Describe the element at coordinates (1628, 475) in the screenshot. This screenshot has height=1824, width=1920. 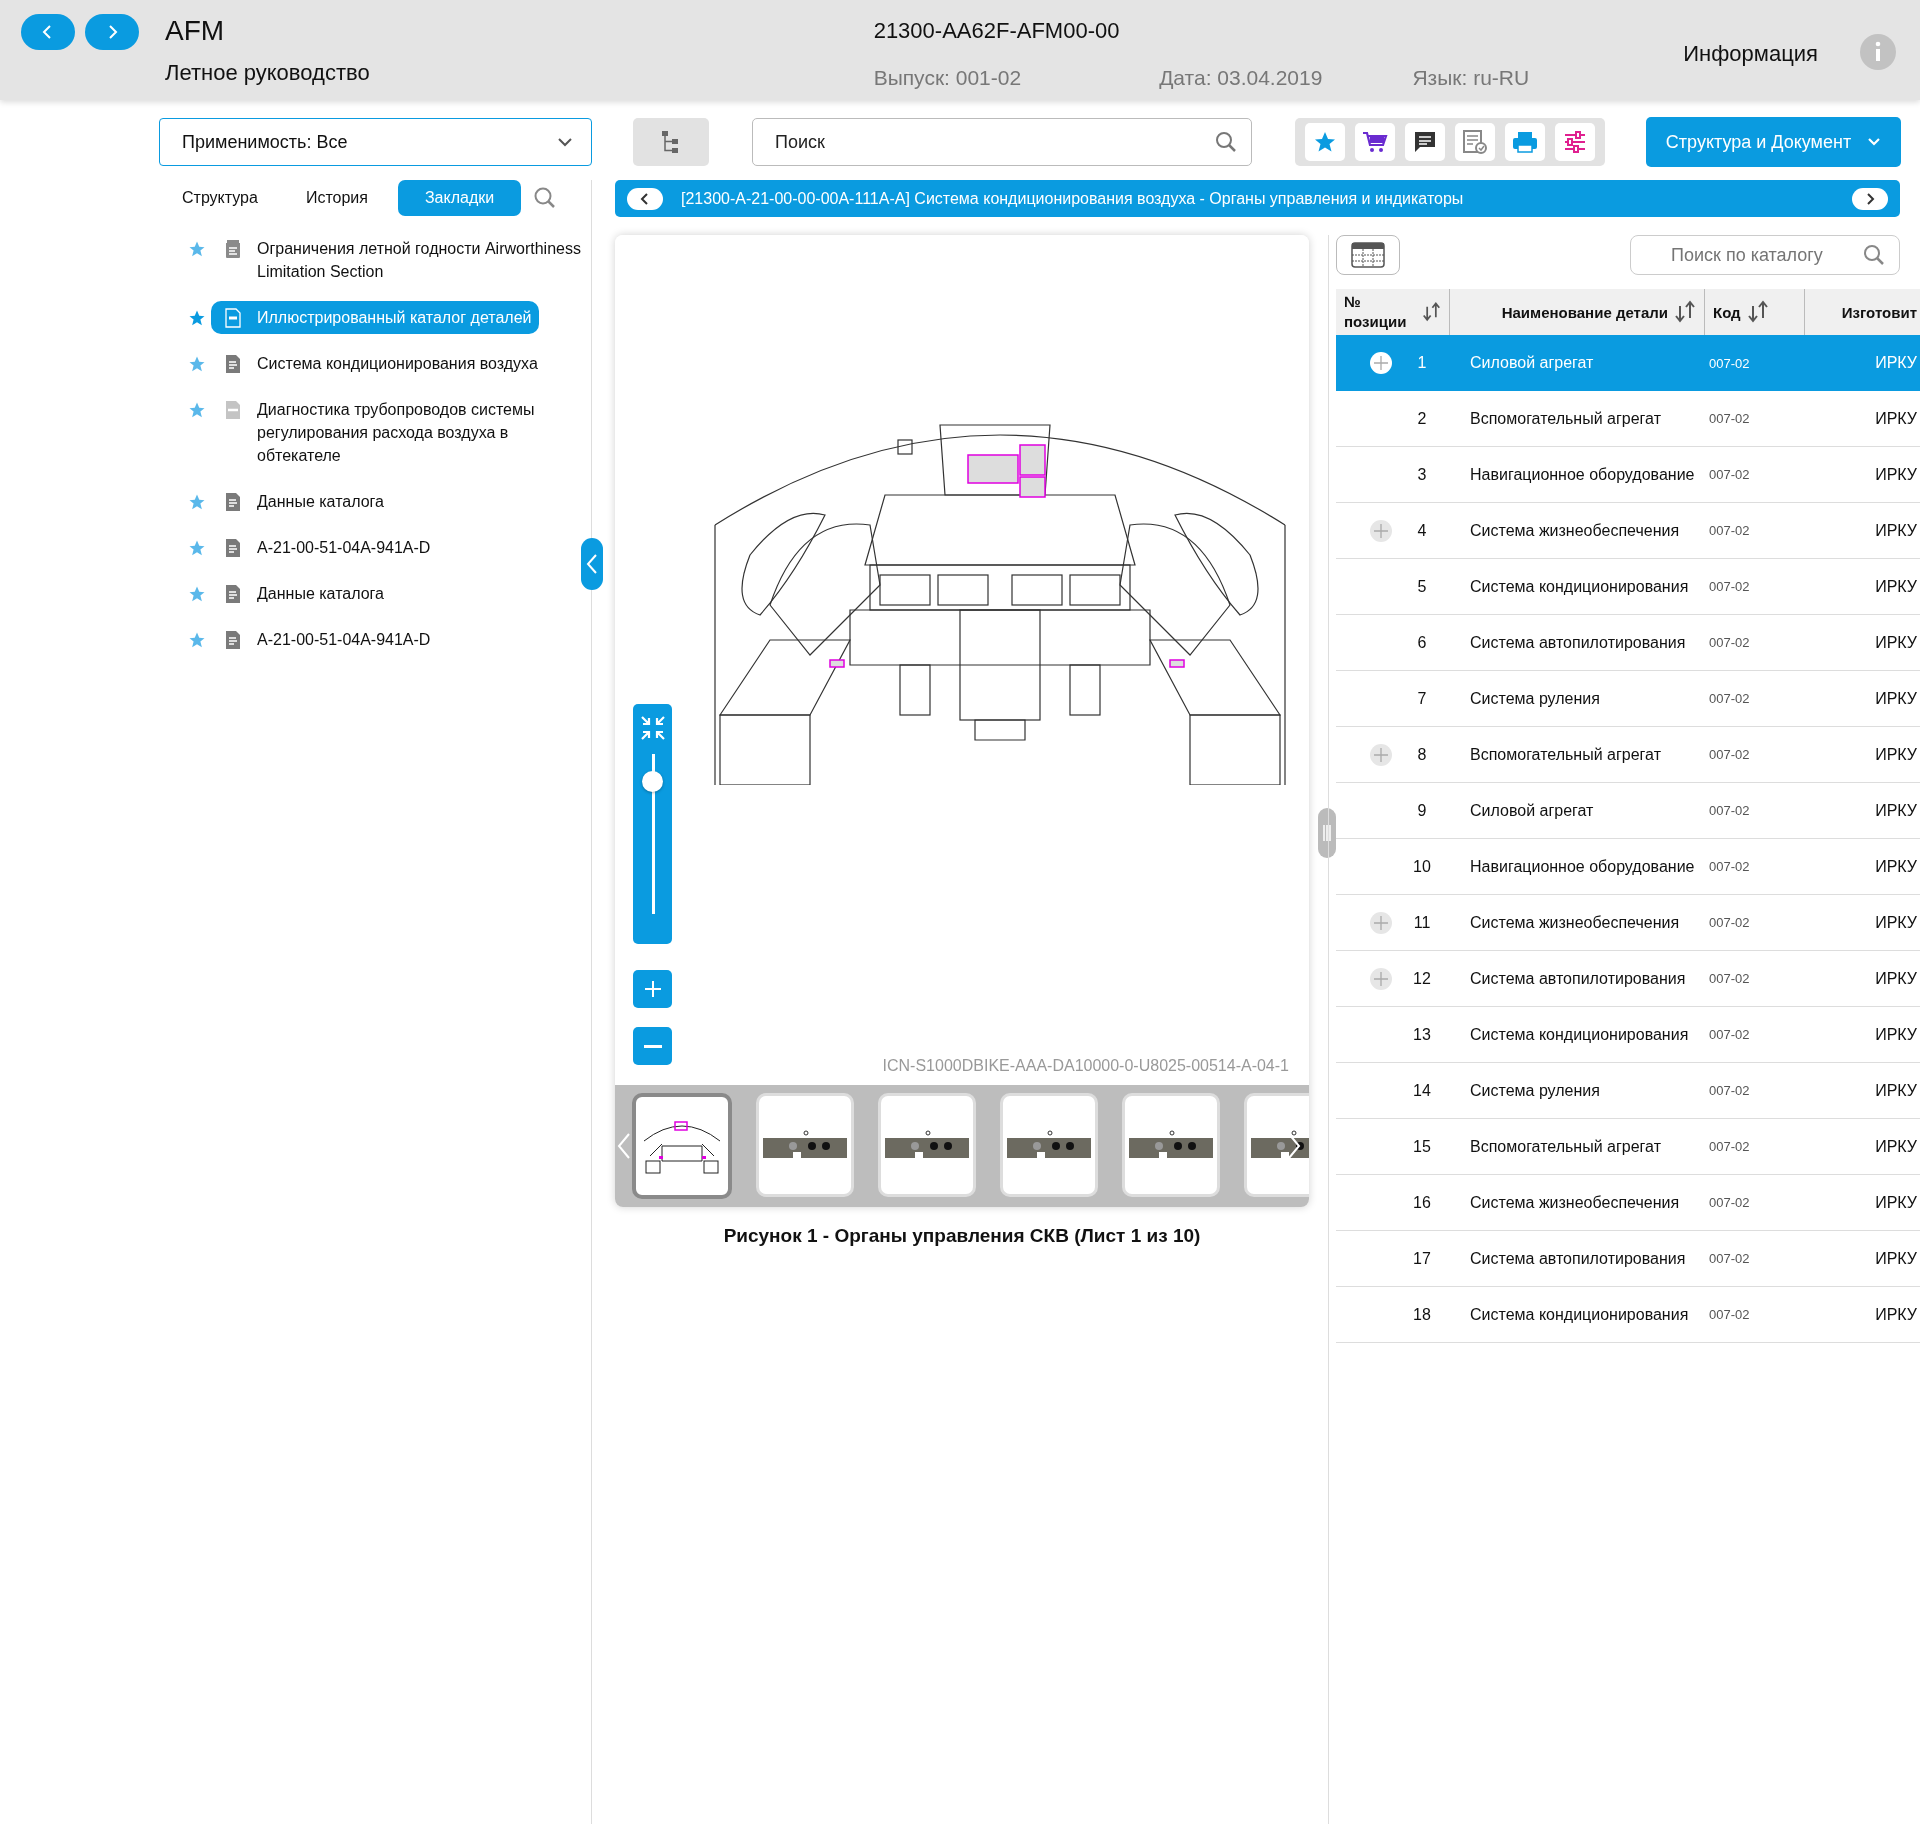
I see `table-row: 3 Навигационное оборудование 007-02 ИРКУ` at that location.